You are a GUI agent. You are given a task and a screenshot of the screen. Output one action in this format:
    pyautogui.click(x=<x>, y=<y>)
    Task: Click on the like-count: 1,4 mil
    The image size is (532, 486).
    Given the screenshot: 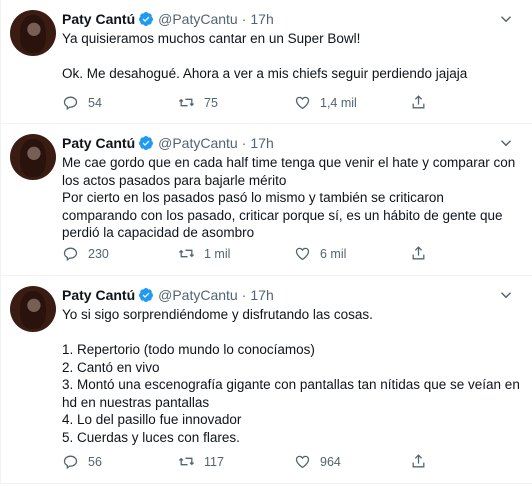 What is the action you would take?
    pyautogui.click(x=338, y=102)
    